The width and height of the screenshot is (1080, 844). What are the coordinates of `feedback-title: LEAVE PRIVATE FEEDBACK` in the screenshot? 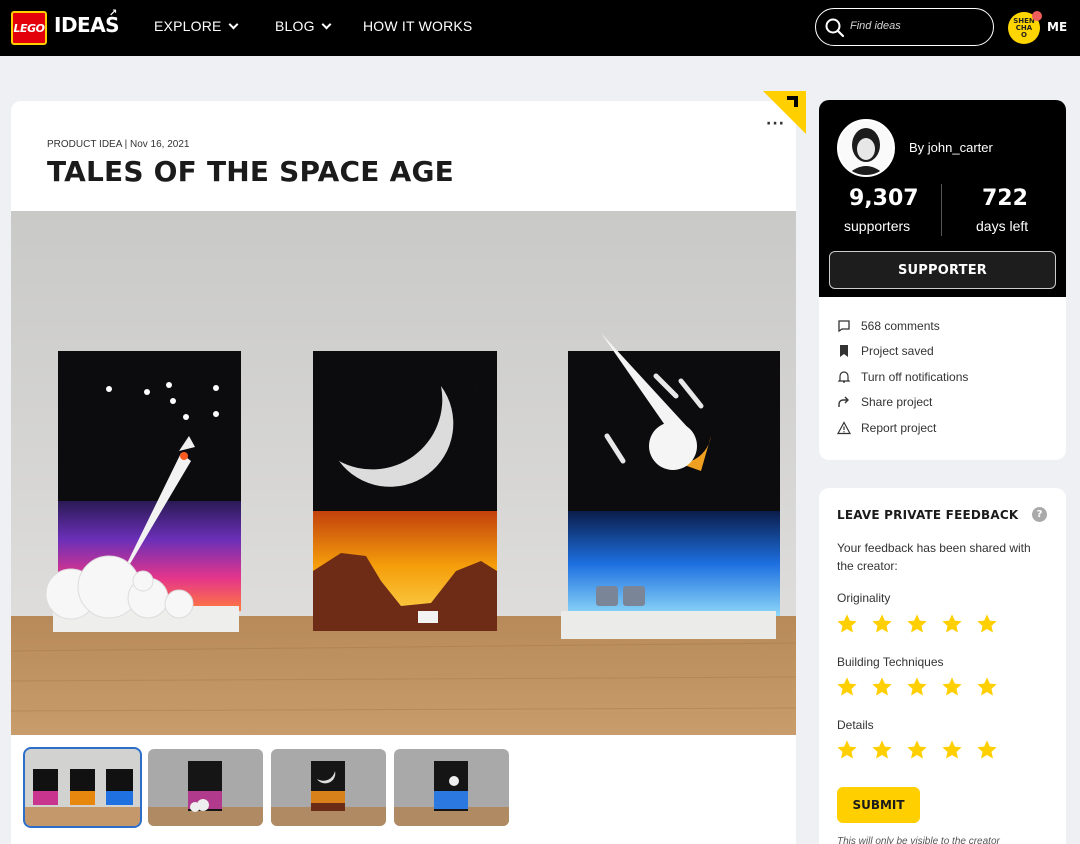 It's located at (928, 515).